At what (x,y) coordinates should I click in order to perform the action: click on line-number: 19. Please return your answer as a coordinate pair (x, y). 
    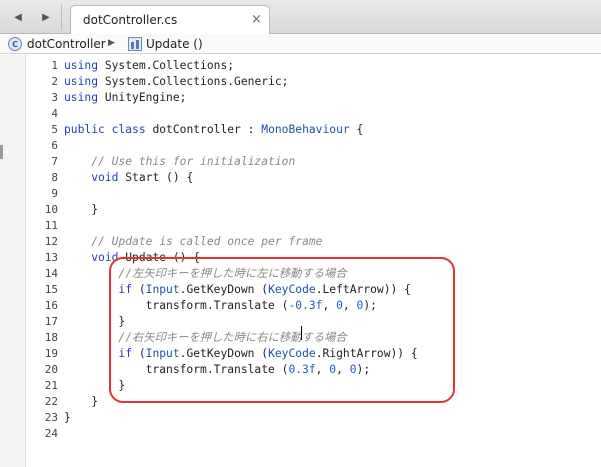
    Looking at the image, I should click on (51, 353).